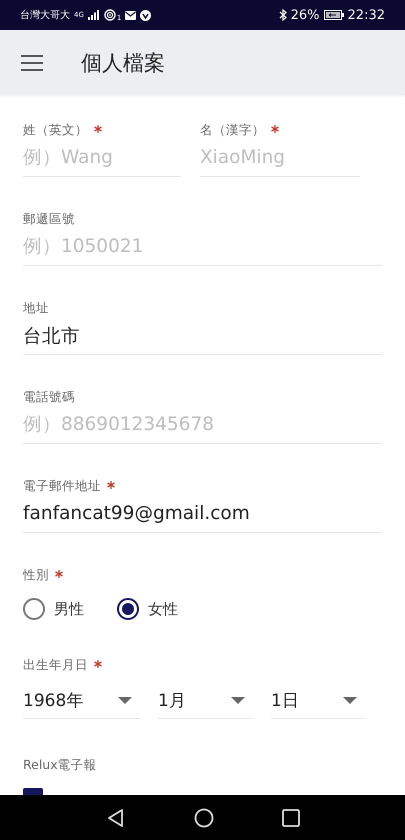 The height and width of the screenshot is (840, 405). What do you see at coordinates (282, 15) in the screenshot?
I see `bluetooth-icon` at bounding box center [282, 15].